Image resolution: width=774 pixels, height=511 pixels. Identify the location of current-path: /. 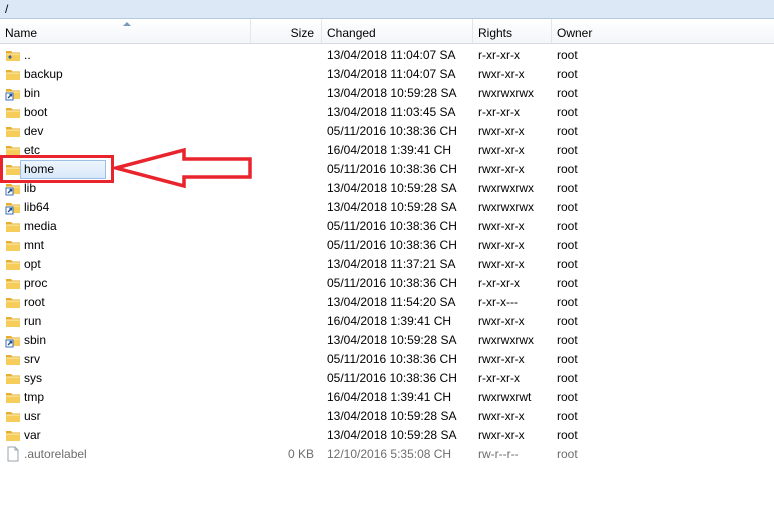
(7, 9).